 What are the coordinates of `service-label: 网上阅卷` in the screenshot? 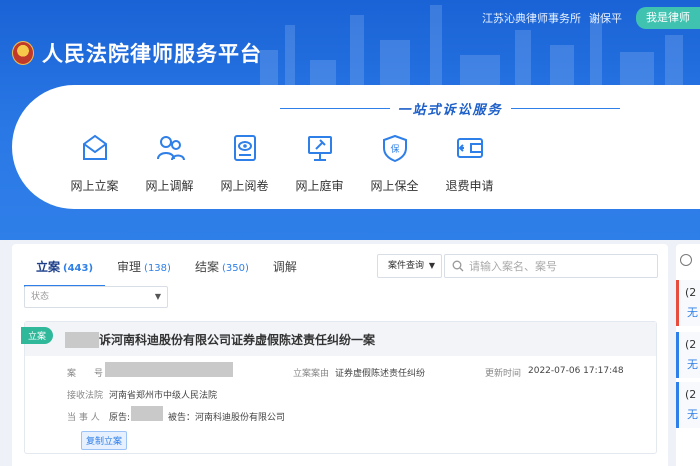 It's located at (244, 186).